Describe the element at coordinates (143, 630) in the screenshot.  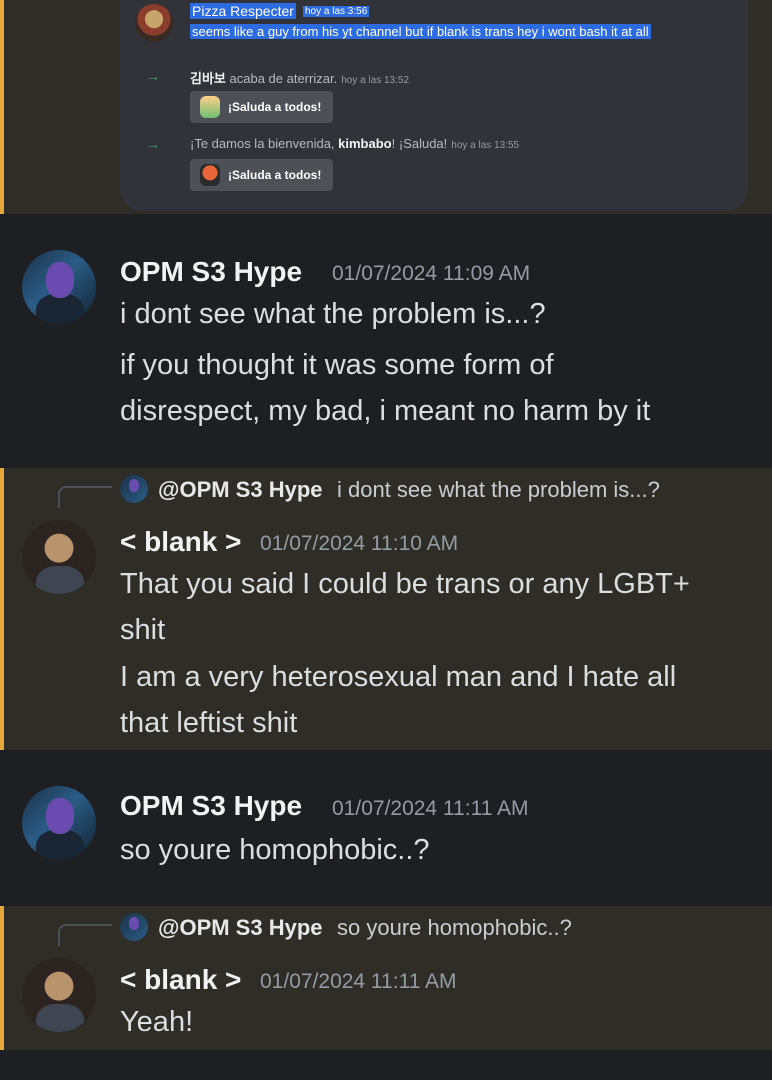
I see `message-line: shit` at that location.